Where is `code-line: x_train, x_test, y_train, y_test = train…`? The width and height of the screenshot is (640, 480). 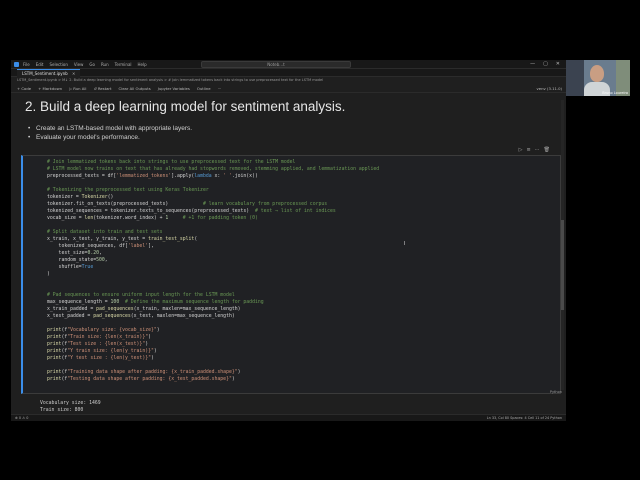
code-line: x_train, x_test, y_train, y_test = train… is located at coordinates (213, 239).